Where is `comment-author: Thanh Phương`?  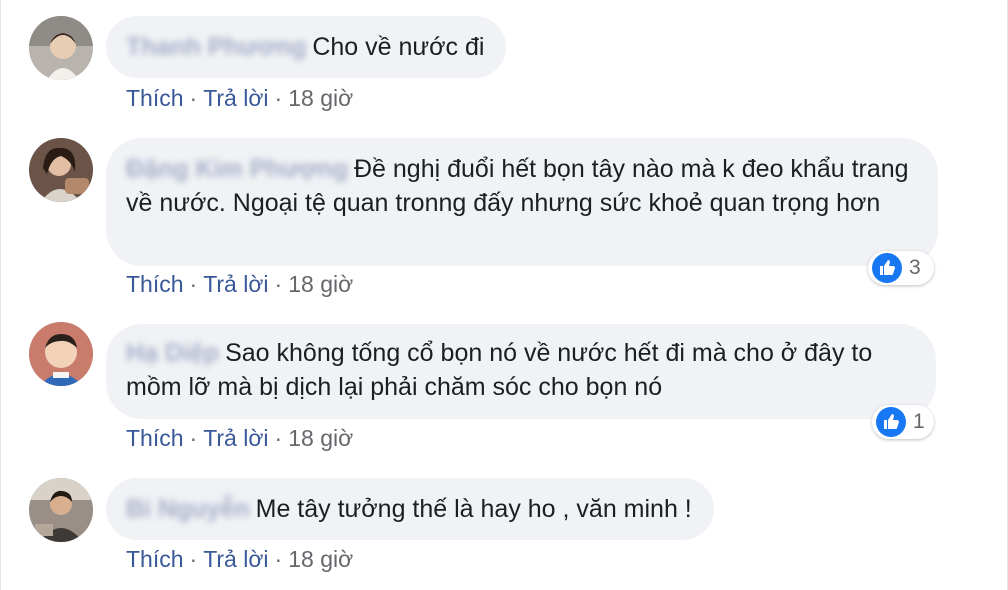
comment-author: Thanh Phương is located at coordinates (216, 47).